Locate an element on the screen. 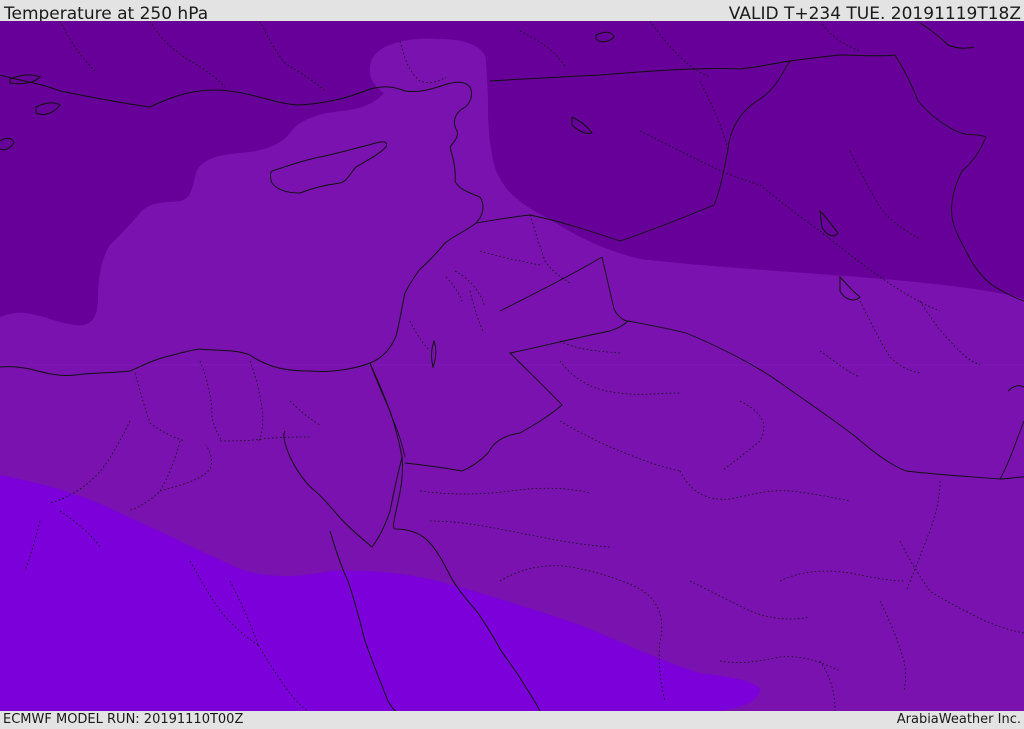 This screenshot has height=729, width=1024. model-run-label: ECMWF MODEL RUN: 20191110T00Z is located at coordinates (123, 719).